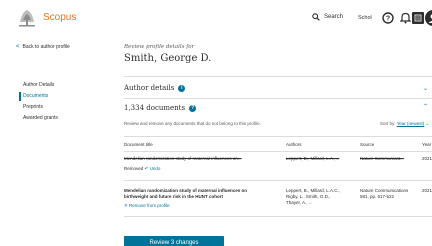  What do you see at coordinates (405, 18) in the screenshot?
I see `bell-icon` at bounding box center [405, 18].